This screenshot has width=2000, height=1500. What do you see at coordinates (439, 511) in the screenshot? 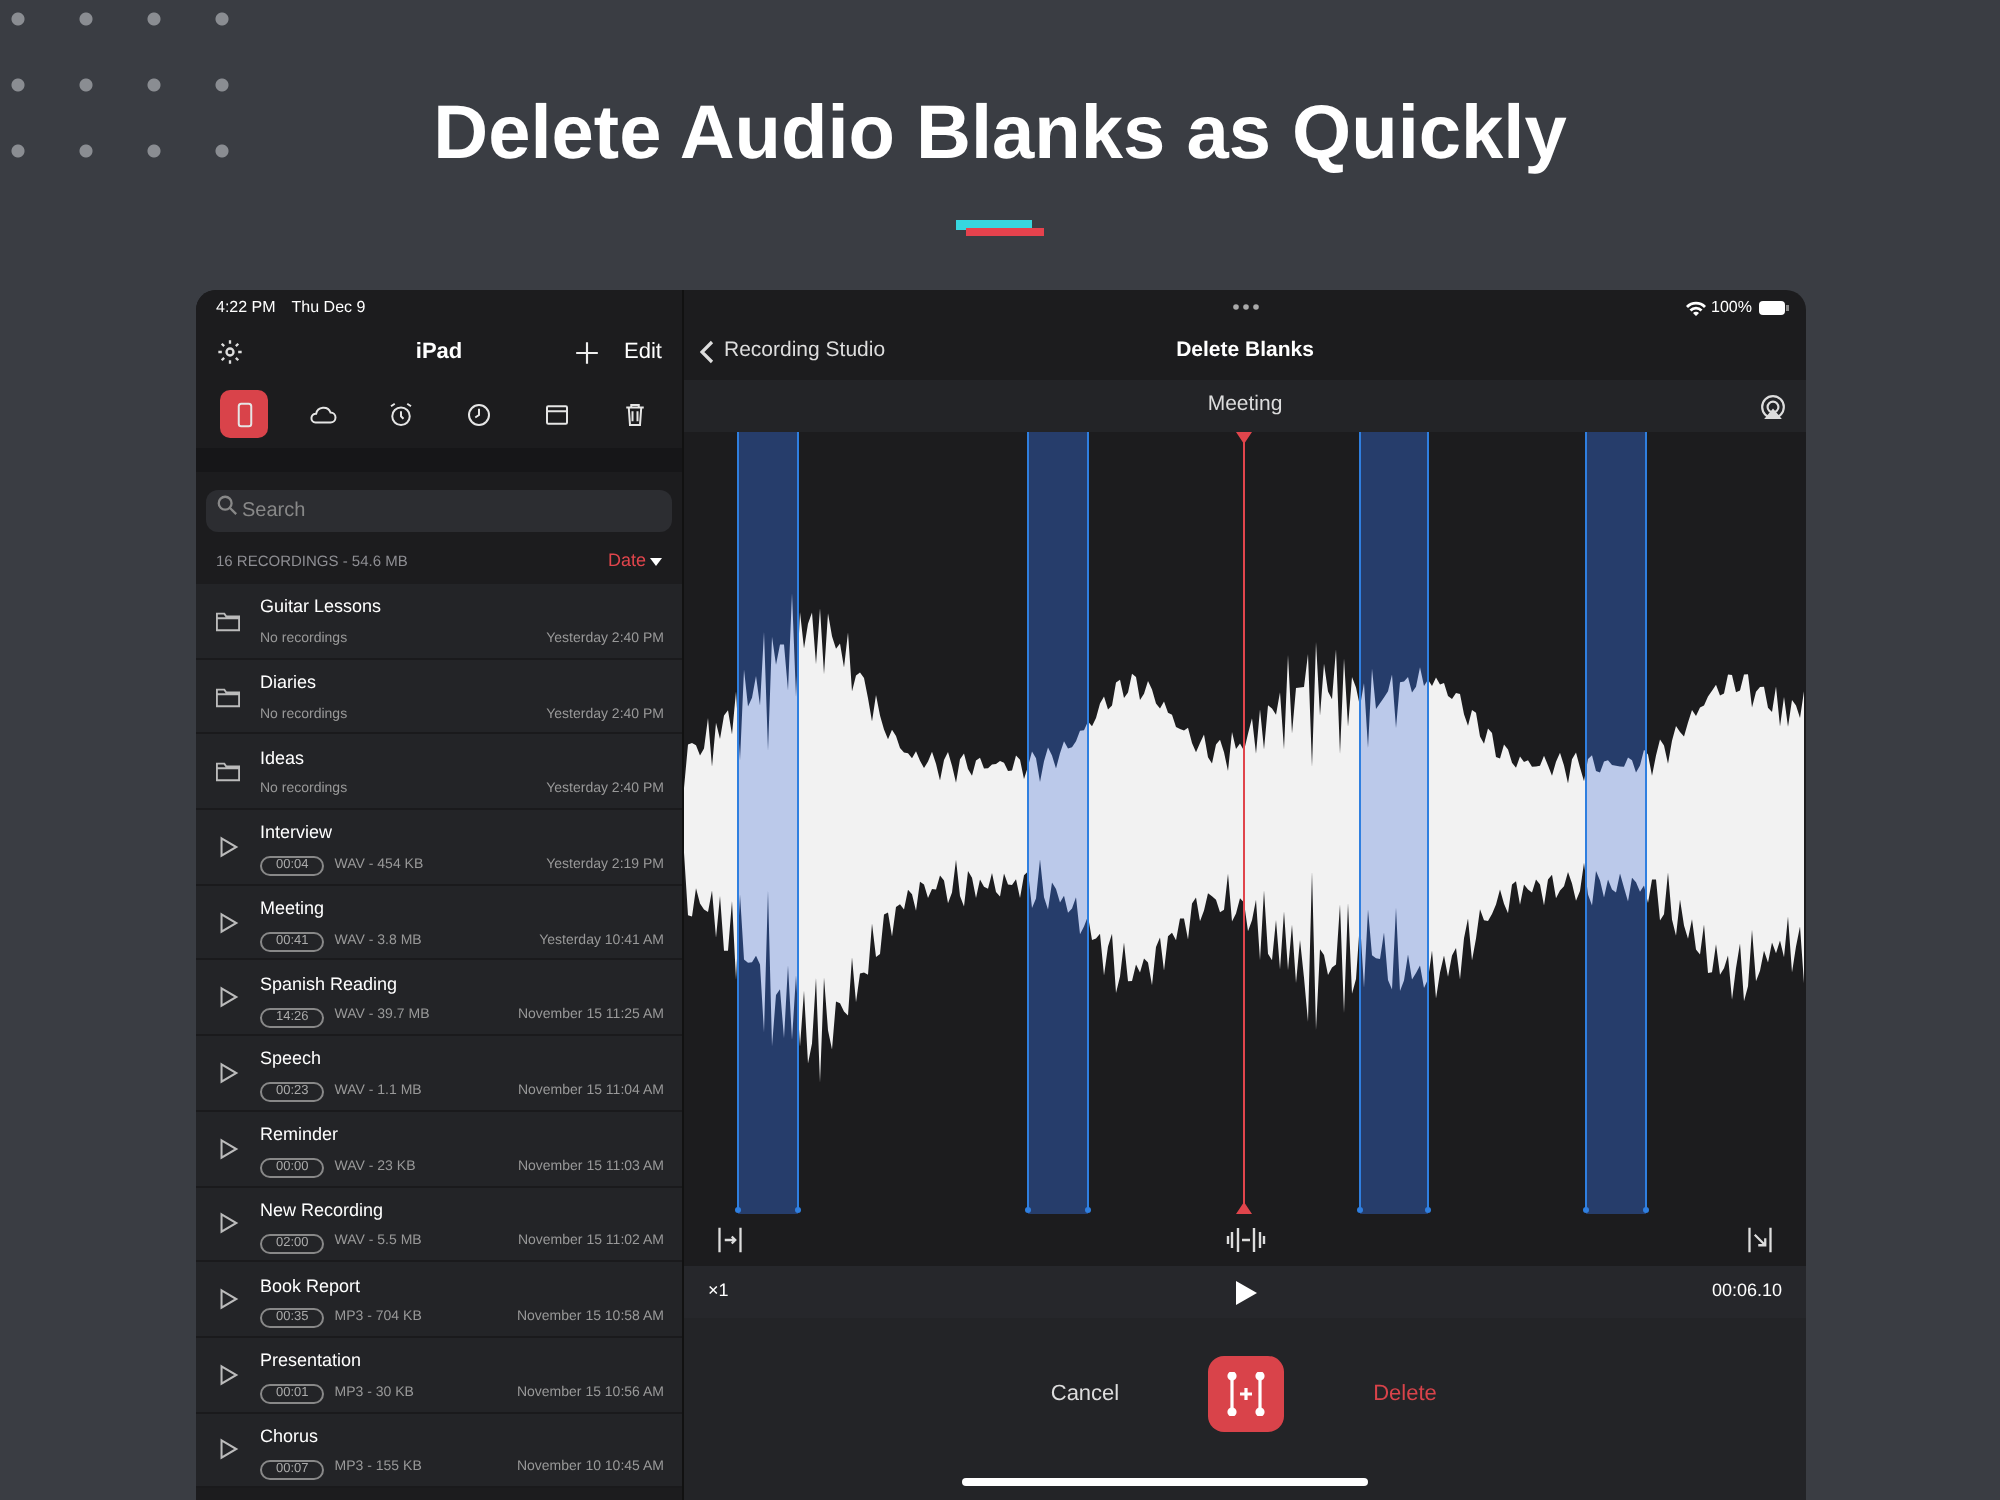
I see `search-field: Search` at bounding box center [439, 511].